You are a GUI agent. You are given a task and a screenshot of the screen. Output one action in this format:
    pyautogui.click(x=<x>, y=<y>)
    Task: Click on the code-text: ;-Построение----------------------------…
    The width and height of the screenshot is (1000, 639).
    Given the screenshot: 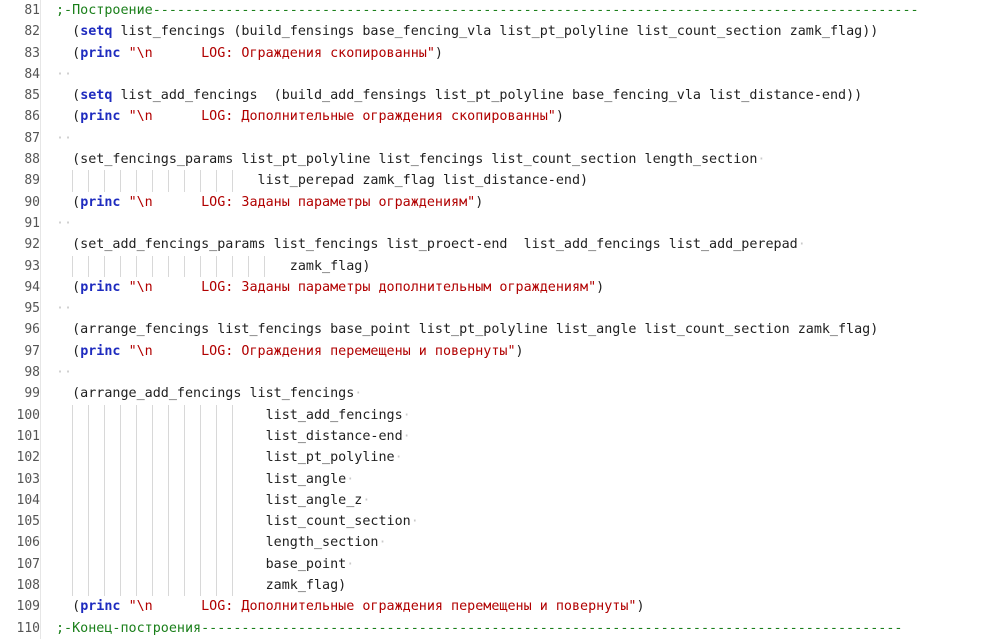 What is the action you would take?
    pyautogui.click(x=487, y=10)
    